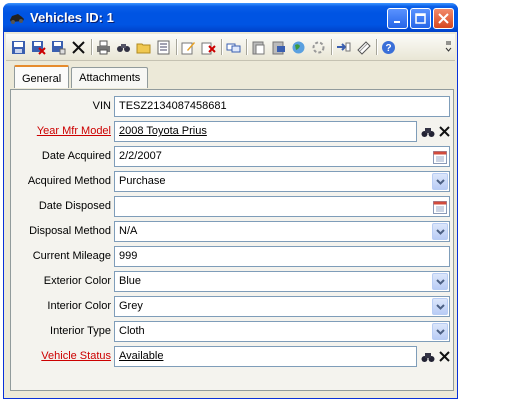 The image size is (528, 408). Describe the element at coordinates (443, 18) in the screenshot. I see `close-button` at that location.